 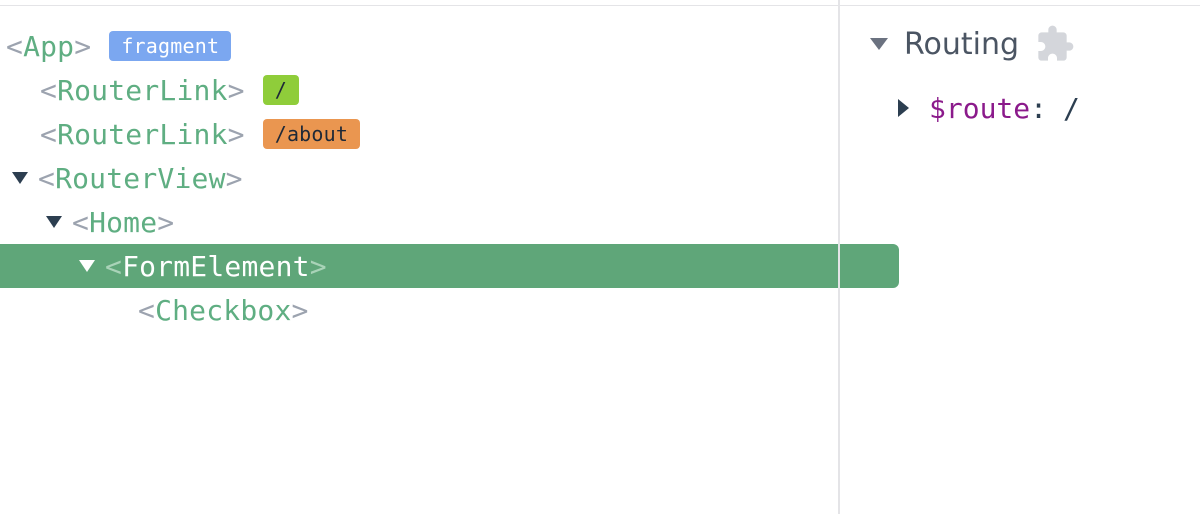 I want to click on route-property: $route: /, so click(x=989, y=108).